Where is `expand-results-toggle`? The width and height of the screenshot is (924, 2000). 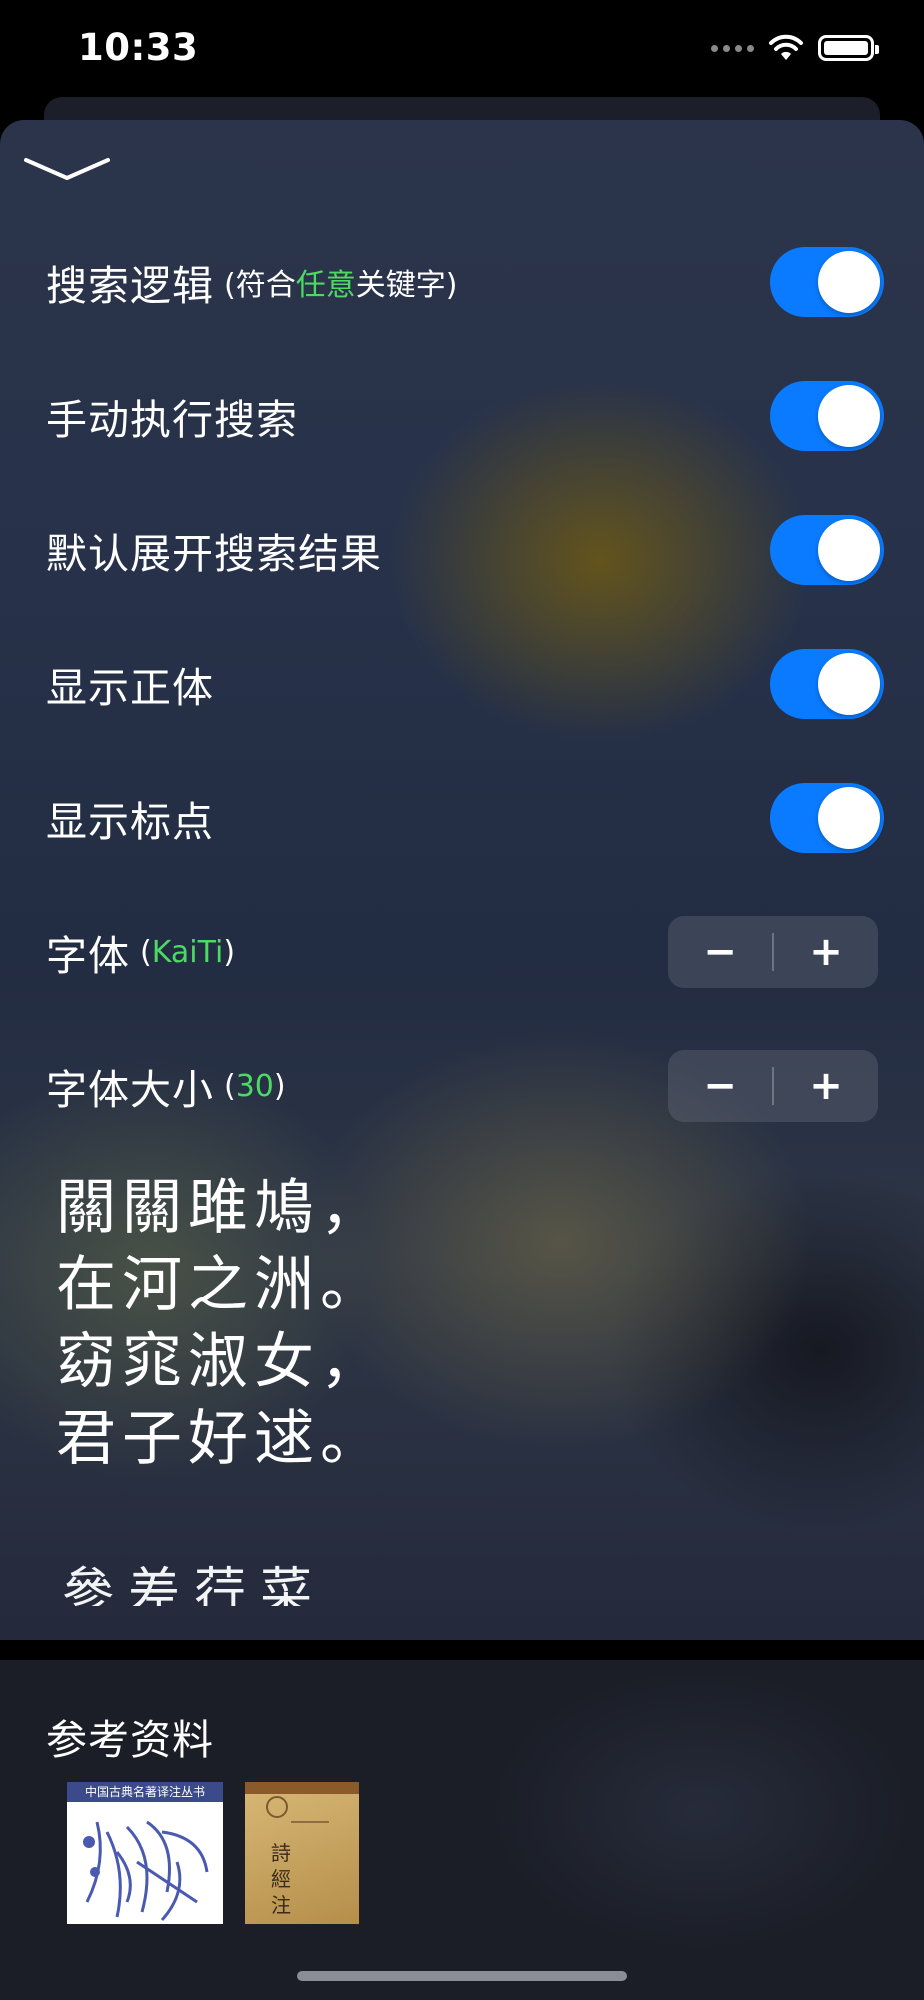 expand-results-toggle is located at coordinates (827, 550).